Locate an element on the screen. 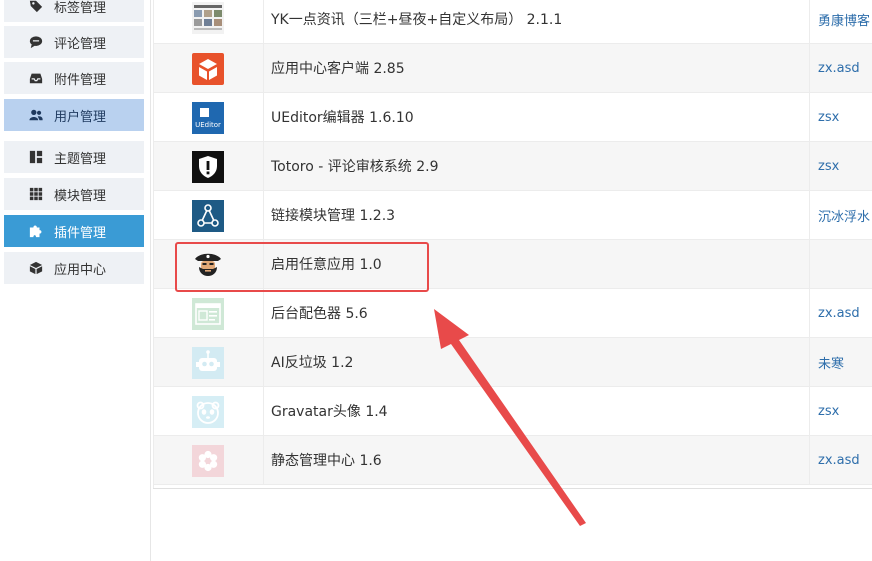 The width and height of the screenshot is (872, 561). sidebar-item-modules: 模块管理 is located at coordinates (74, 194).